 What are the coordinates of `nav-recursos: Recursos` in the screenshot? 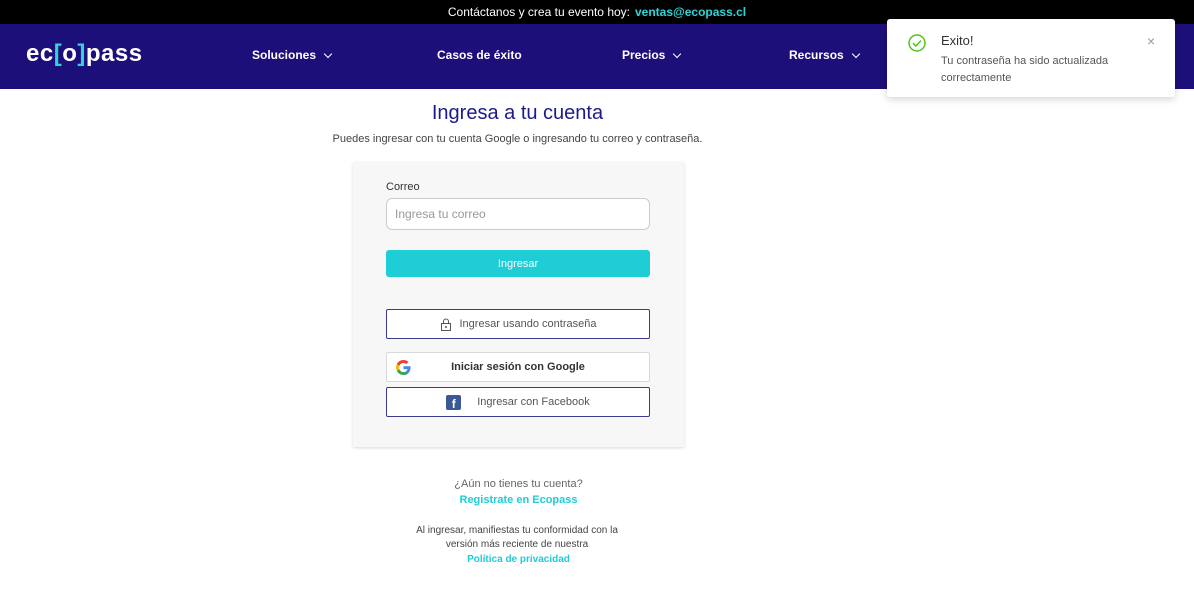 It's located at (824, 55).